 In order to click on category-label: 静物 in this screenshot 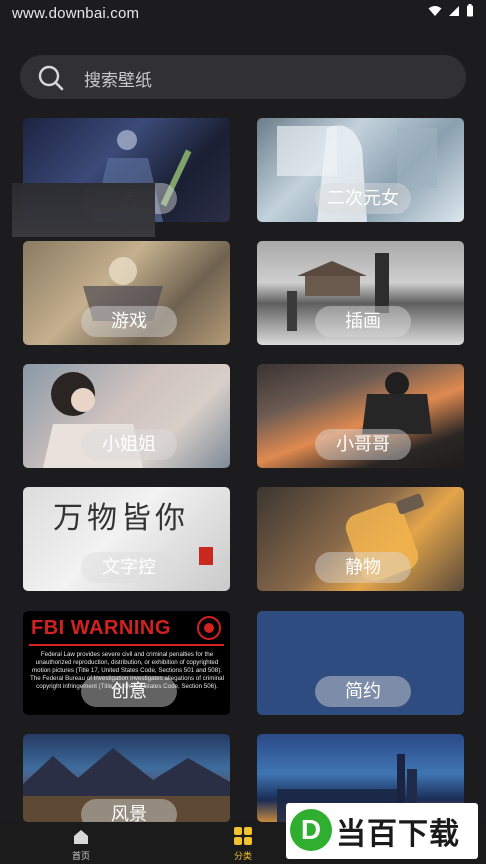, I will do `click(363, 567)`.